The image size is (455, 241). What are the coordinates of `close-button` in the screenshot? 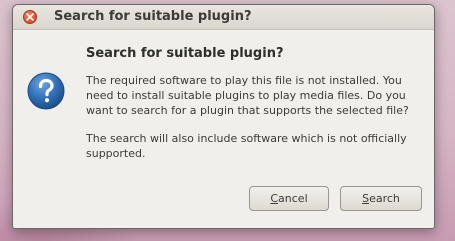 It's located at (30, 17).